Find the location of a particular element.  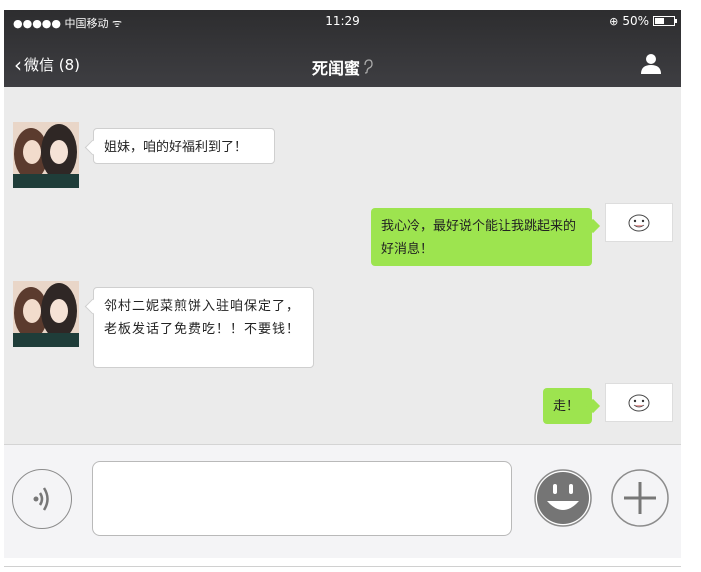

person-icon is located at coordinates (651, 64).